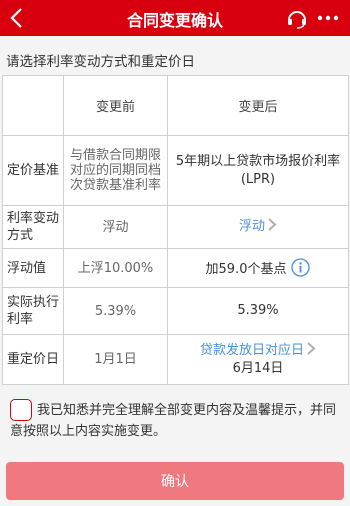 This screenshot has width=350, height=506. I want to click on table-row: 浮动值 上浮10.00% 加59.0个基点, so click(175, 268).